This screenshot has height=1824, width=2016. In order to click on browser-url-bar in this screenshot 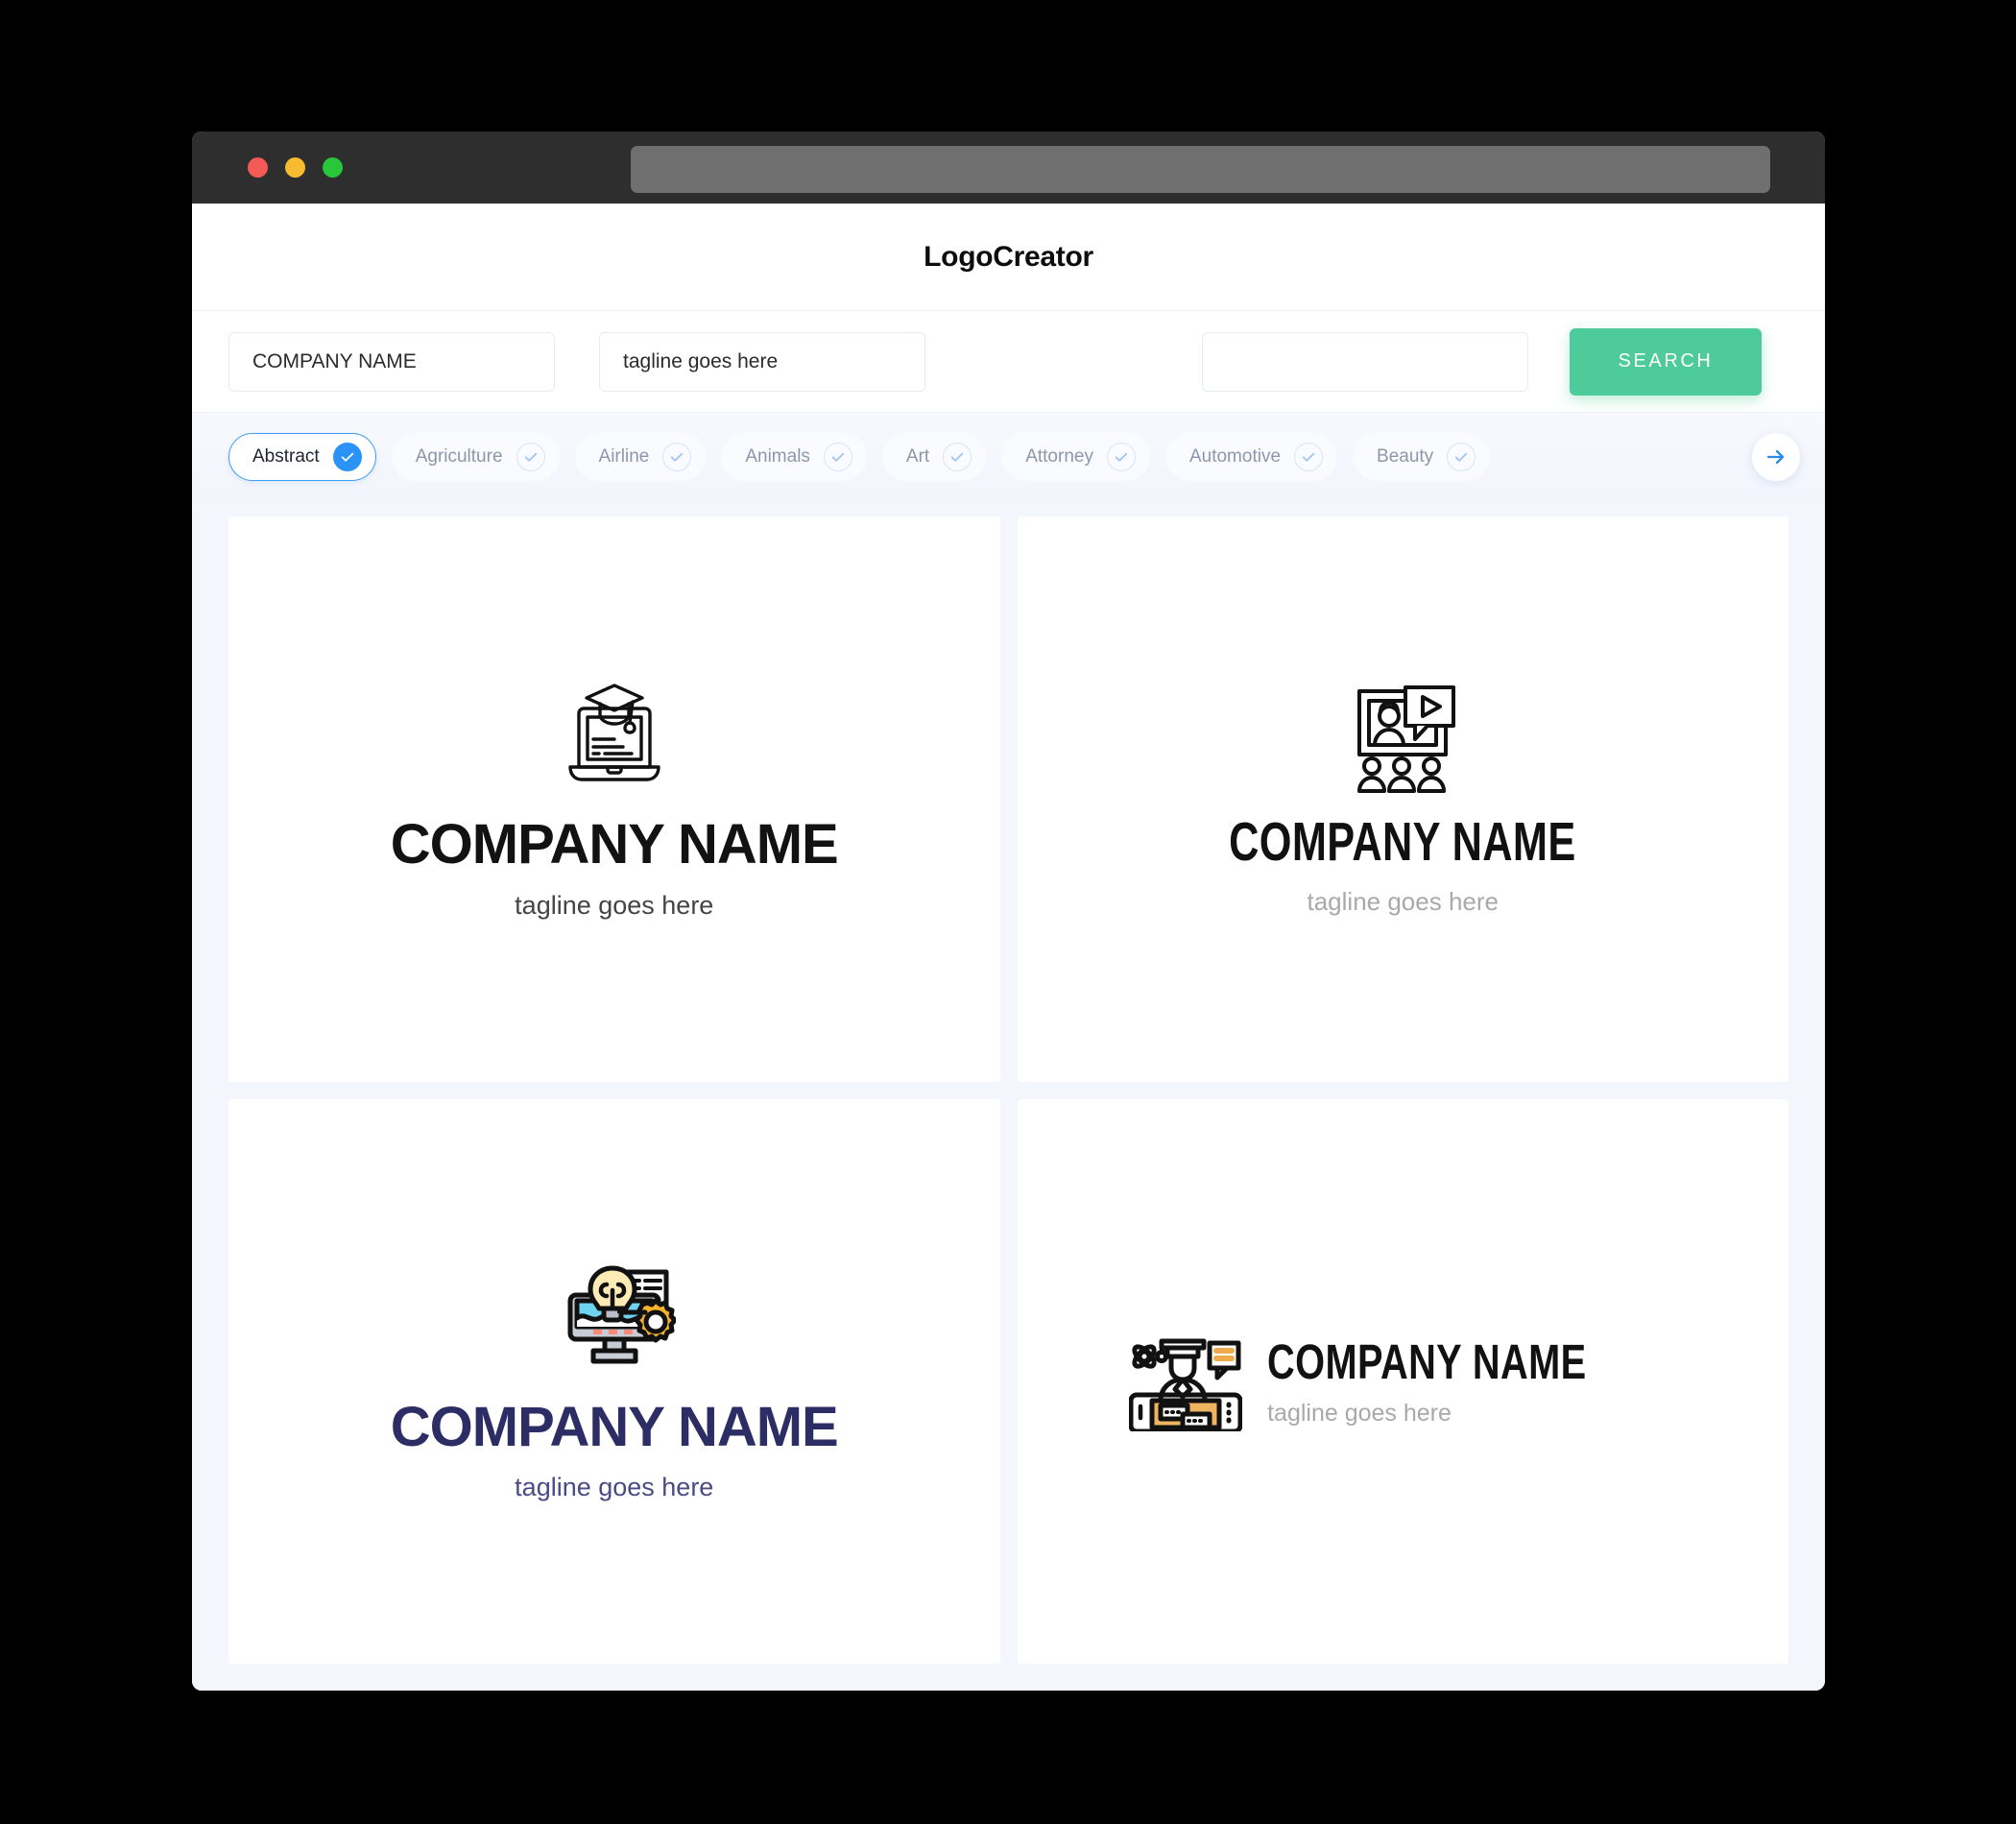, I will do `click(1200, 169)`.